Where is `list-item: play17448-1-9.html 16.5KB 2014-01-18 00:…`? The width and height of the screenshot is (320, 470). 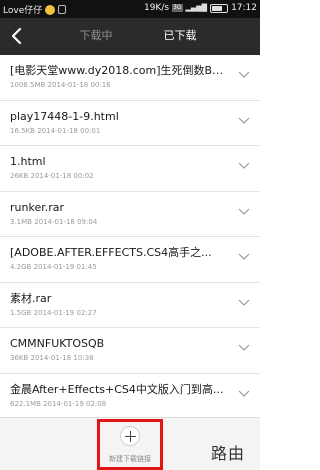
list-item: play17448-1-9.html 16.5KB 2014-01-18 00:… is located at coordinates (130, 123).